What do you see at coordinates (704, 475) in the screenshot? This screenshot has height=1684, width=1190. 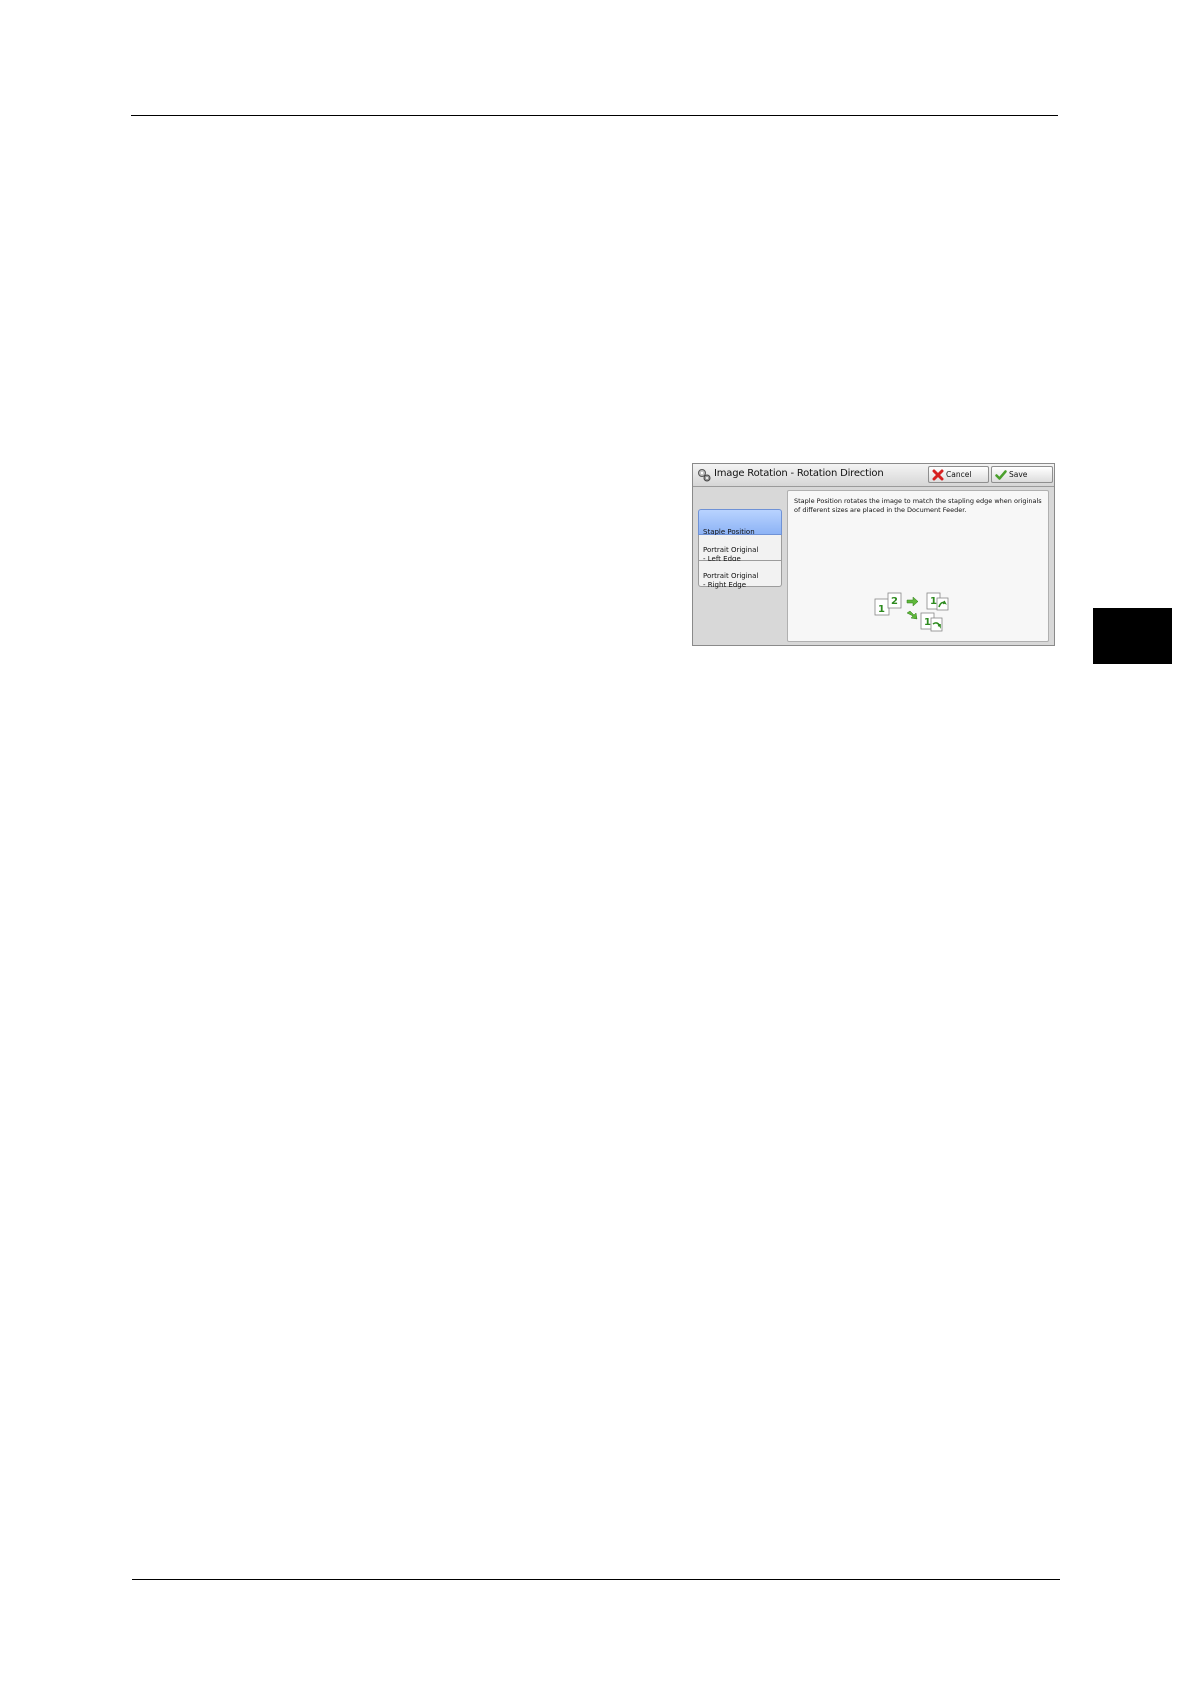 I see `settings-gear-icon` at bounding box center [704, 475].